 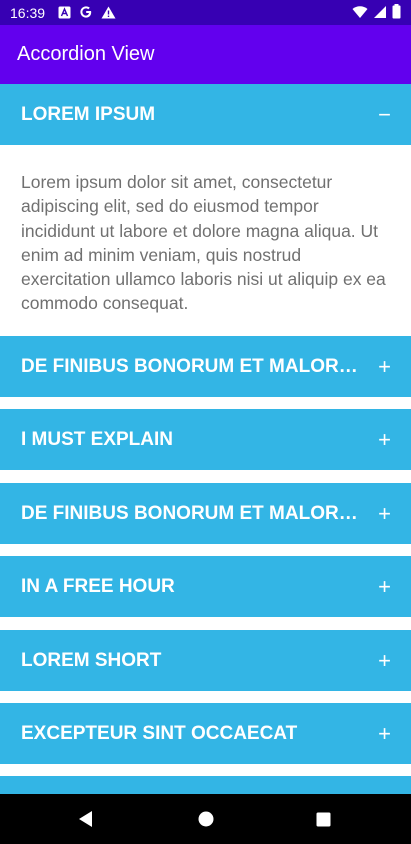 I want to click on battery-icon, so click(x=396, y=13).